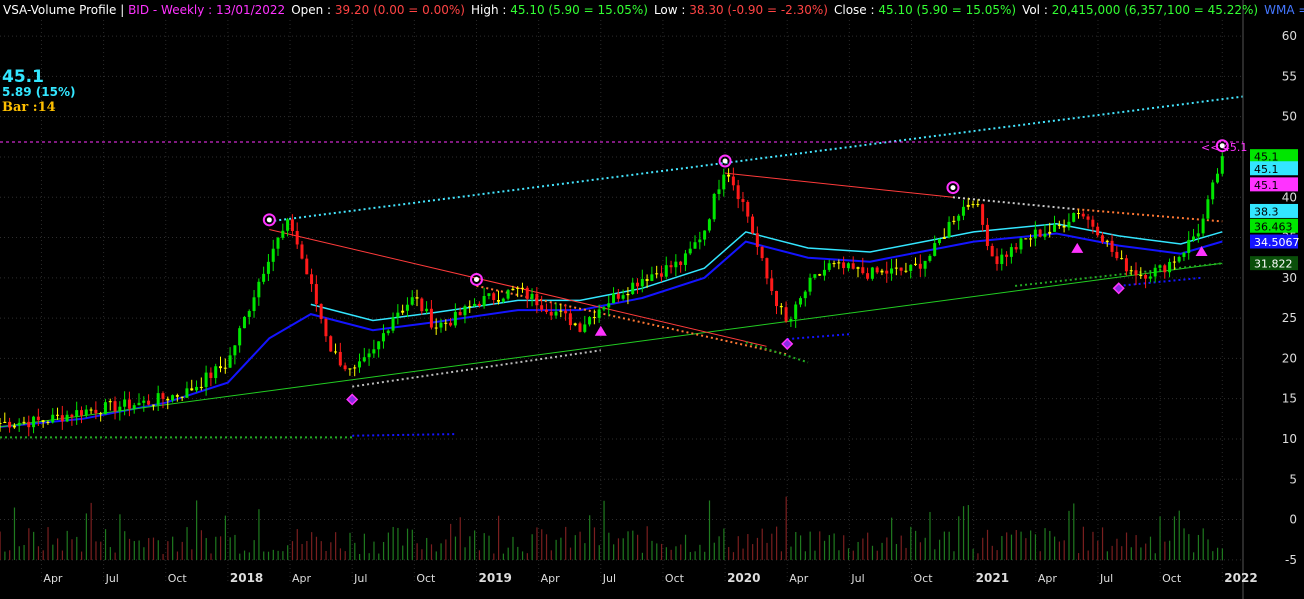  I want to click on price-tag-label: 31.822, so click(1273, 264).